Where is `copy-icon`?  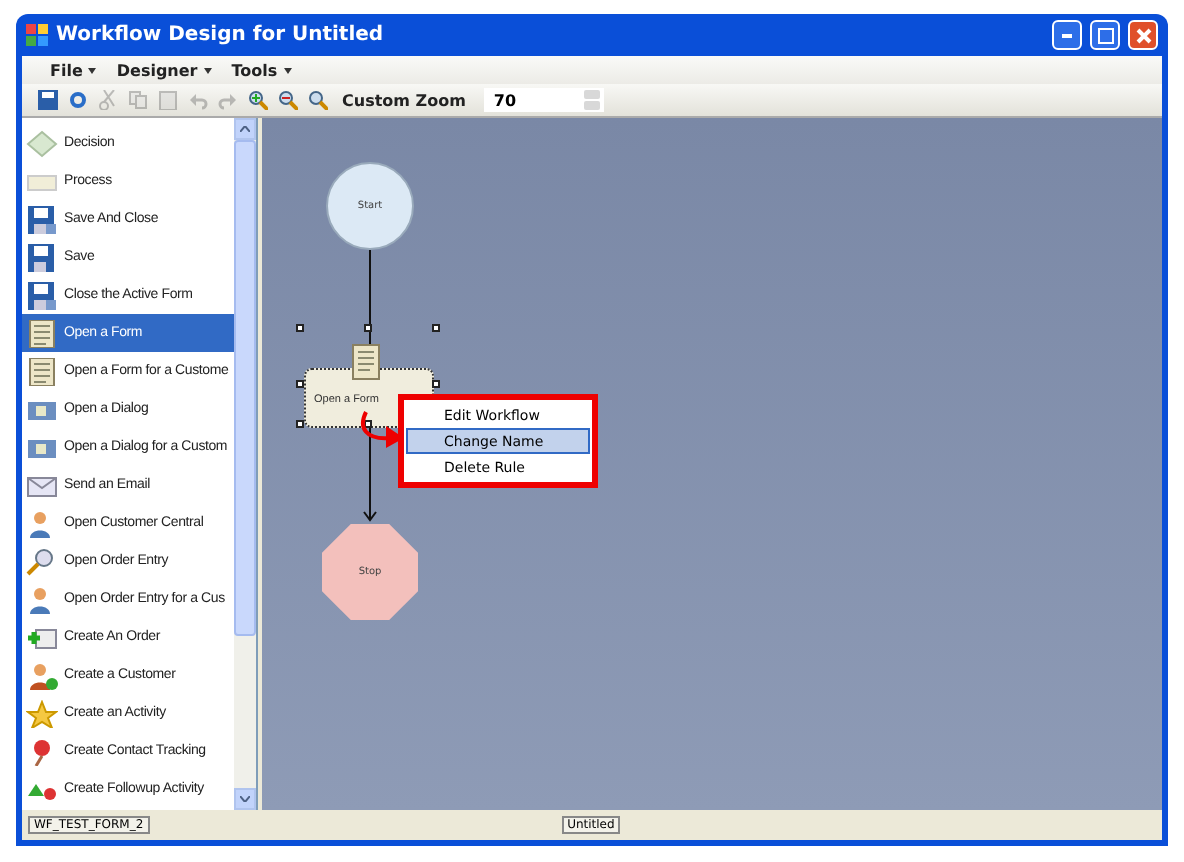
copy-icon is located at coordinates (138, 100).